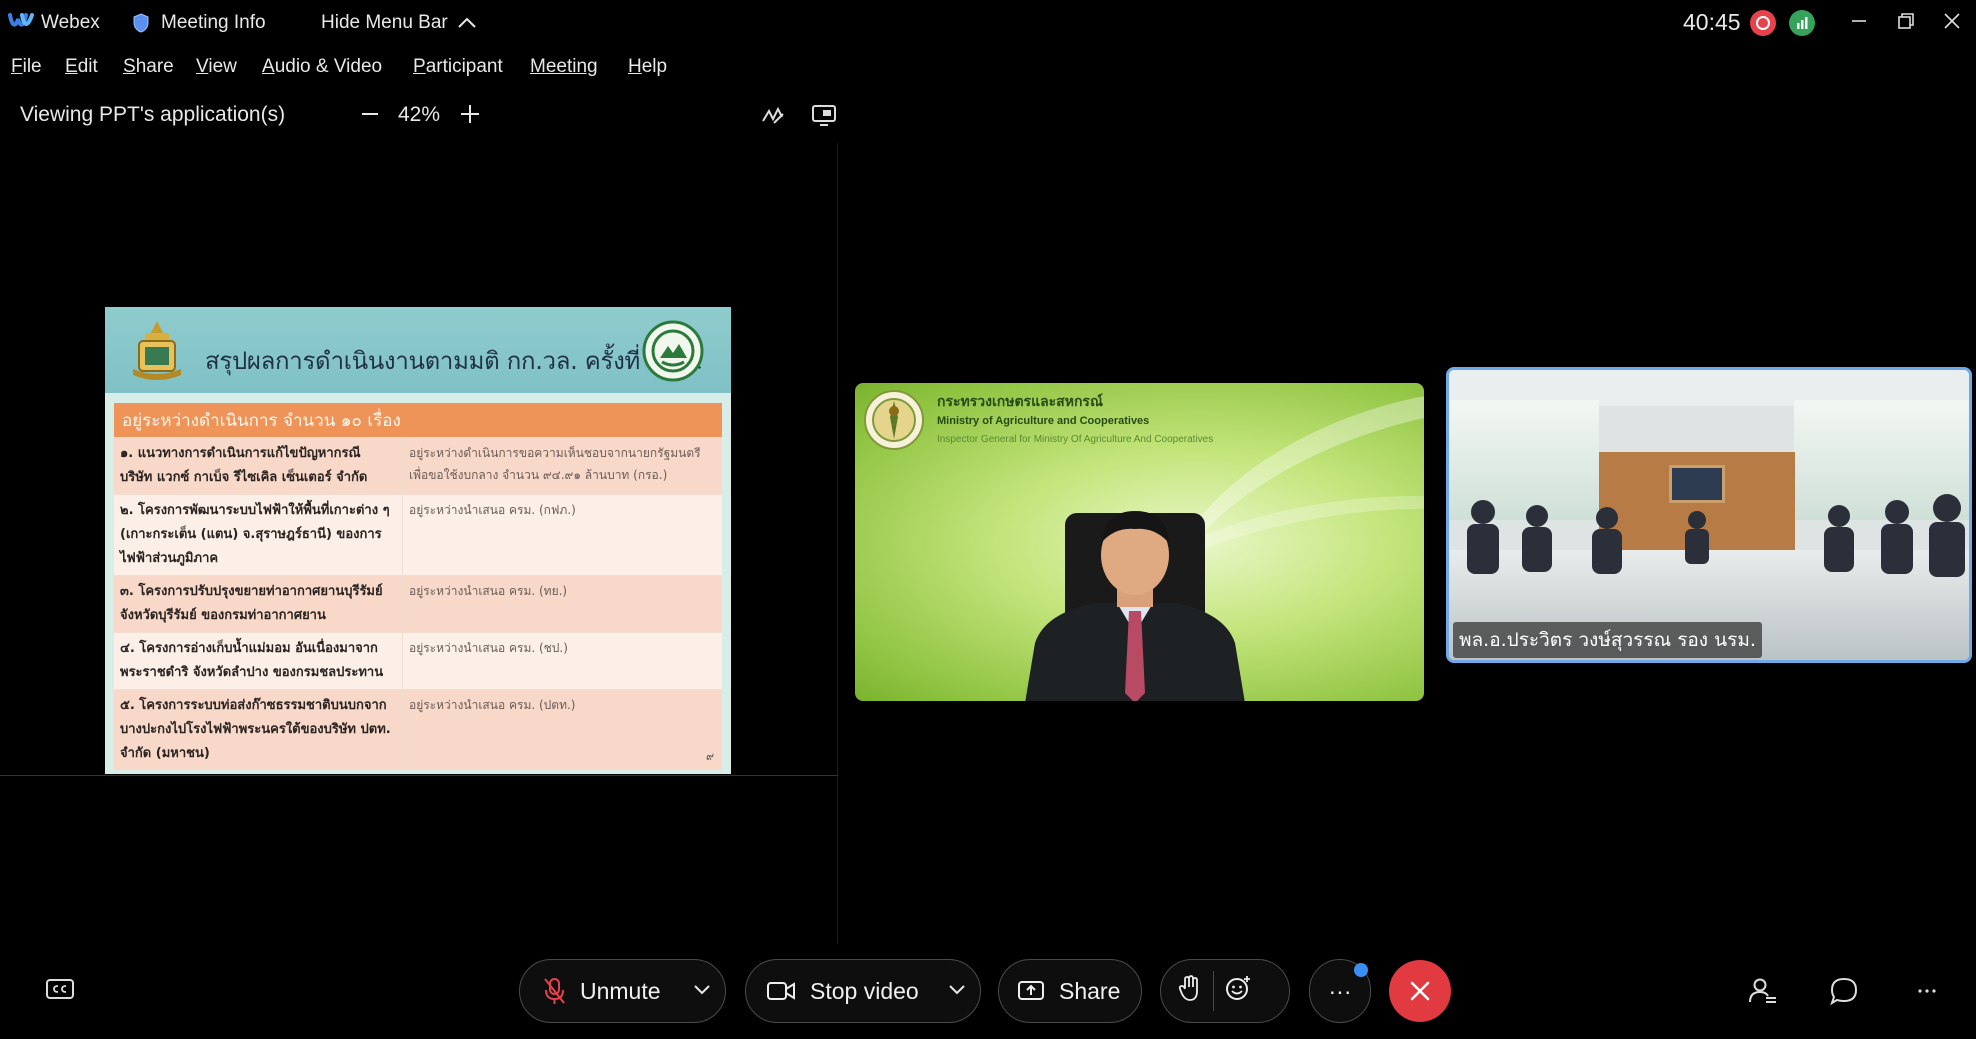  What do you see at coordinates (419, 775) in the screenshot?
I see `share-divider` at bounding box center [419, 775].